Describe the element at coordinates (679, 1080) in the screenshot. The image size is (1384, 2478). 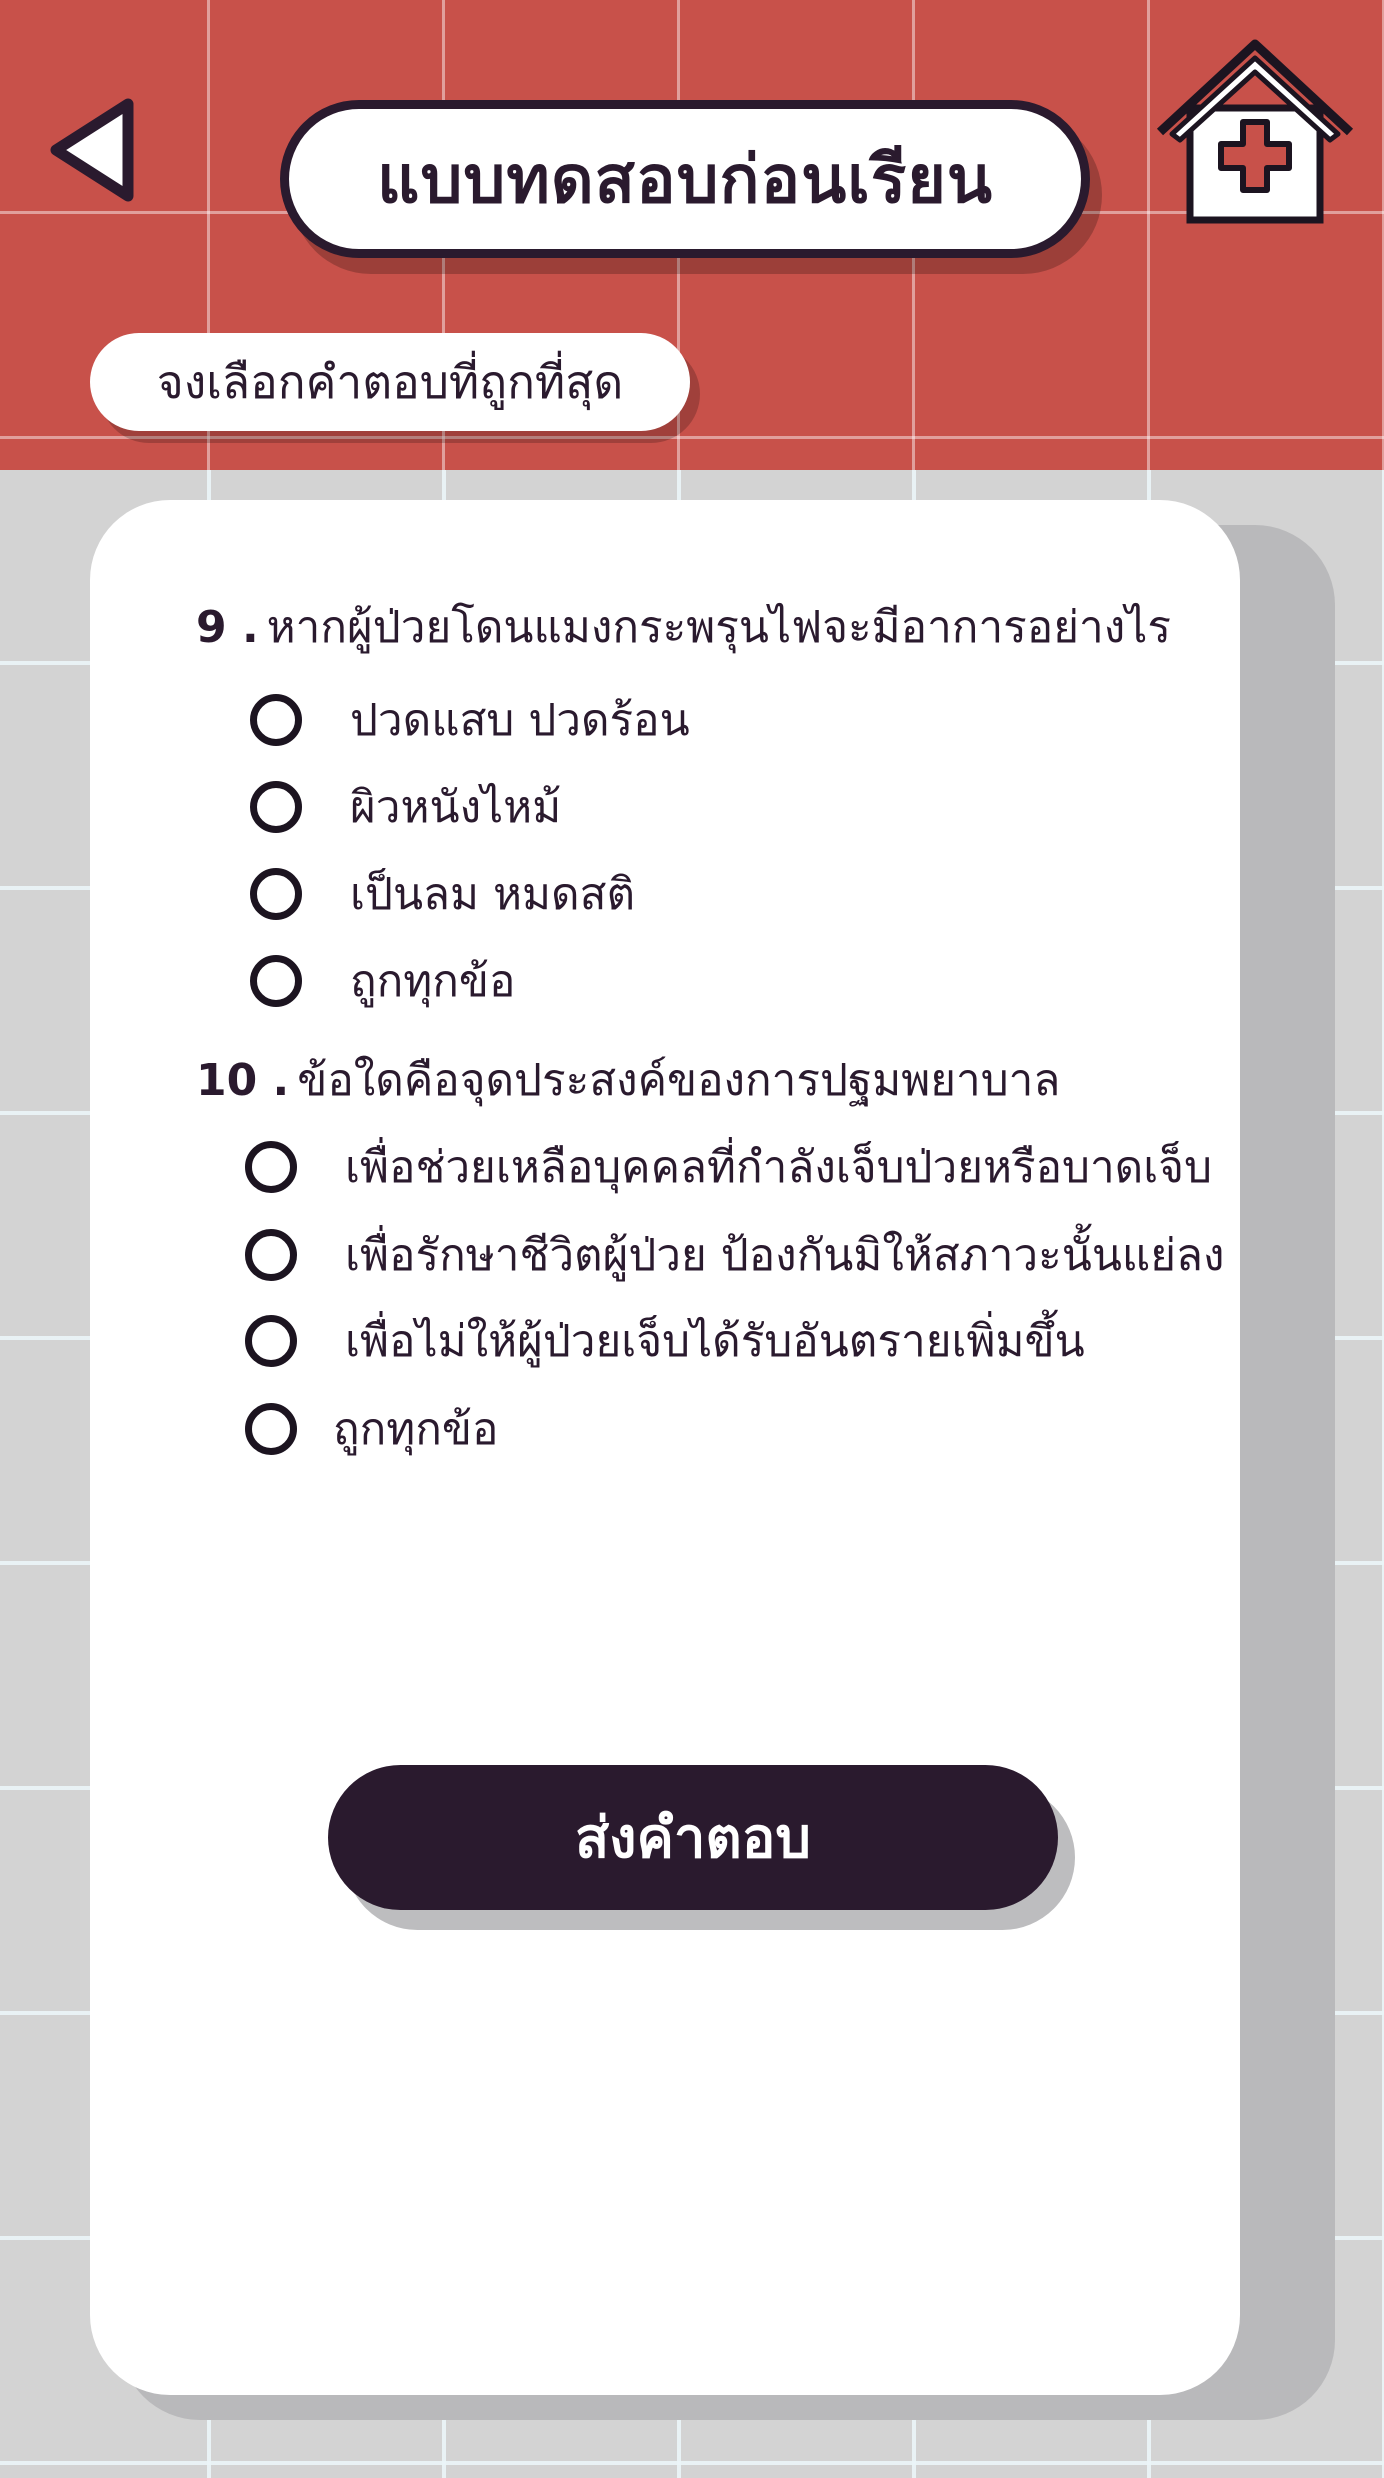
I see `question-text: ข้อใดคือจุดประสงค์ของการปฐมพยาบาล` at that location.